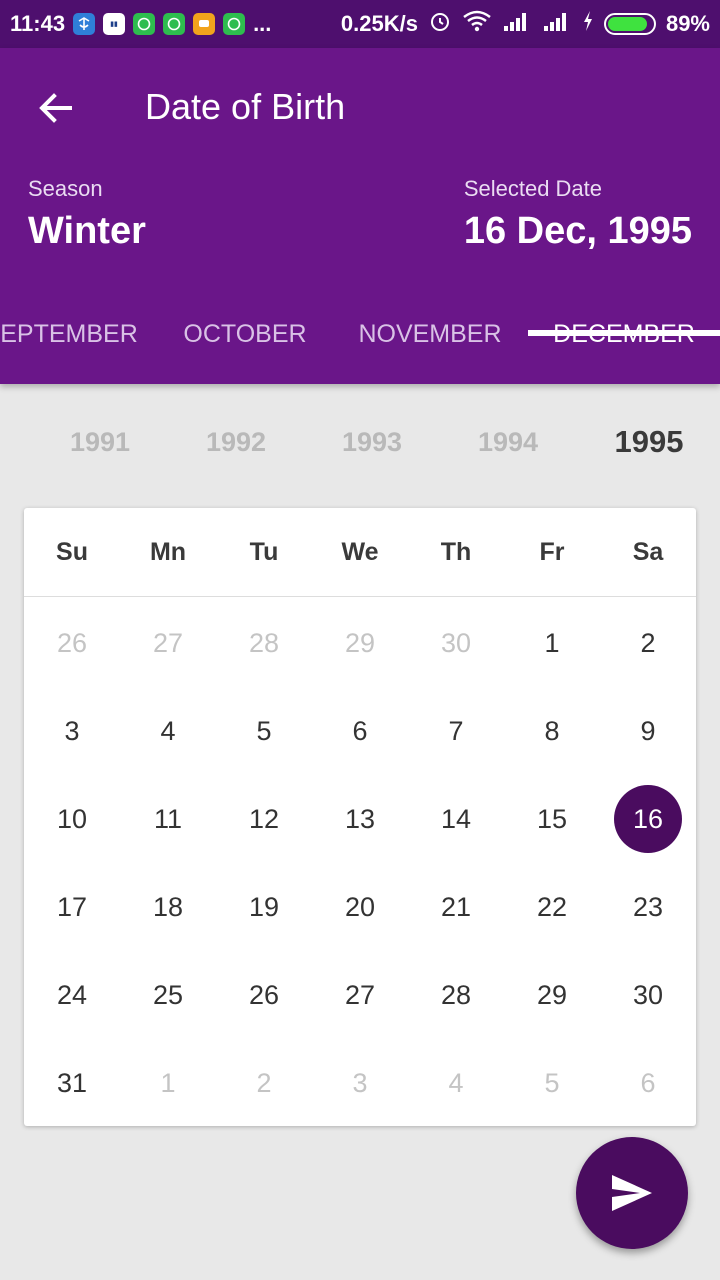  Describe the element at coordinates (648, 907) in the screenshot. I see `day-cell: 23` at that location.